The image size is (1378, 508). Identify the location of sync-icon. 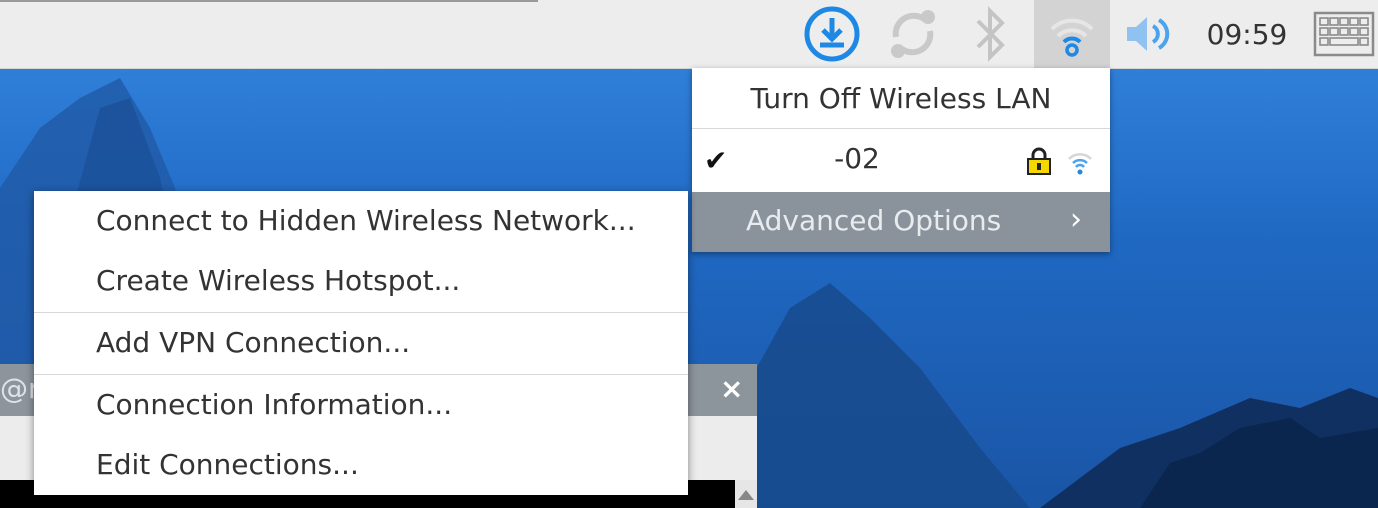
(913, 34).